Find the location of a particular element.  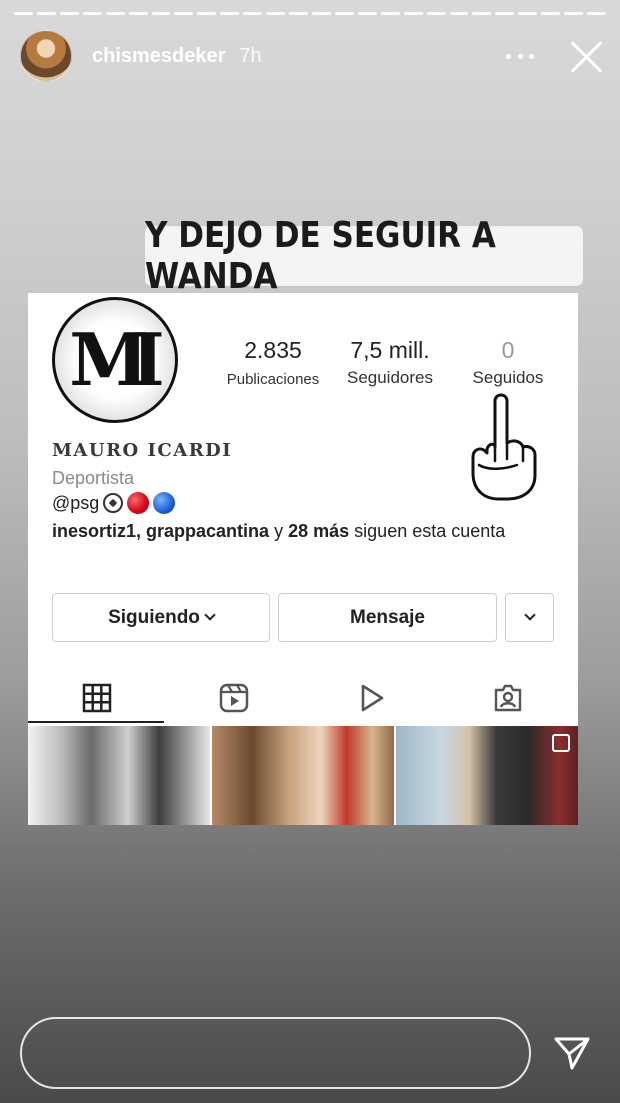

message-button: Mensaje is located at coordinates (387, 617).